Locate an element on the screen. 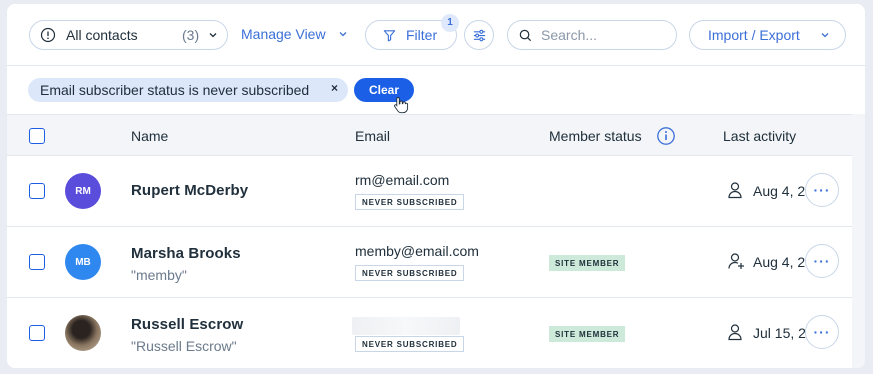 The height and width of the screenshot is (374, 873). info-icon is located at coordinates (666, 136).